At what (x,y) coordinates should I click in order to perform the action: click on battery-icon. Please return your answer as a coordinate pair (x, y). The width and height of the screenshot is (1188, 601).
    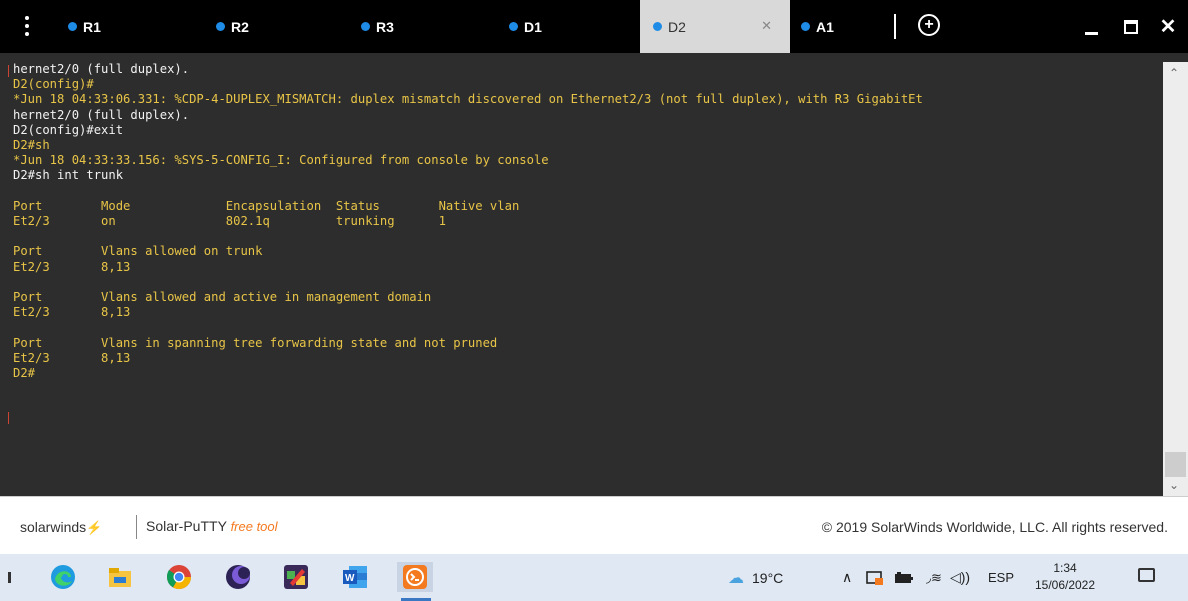
    Looking at the image, I should click on (904, 577).